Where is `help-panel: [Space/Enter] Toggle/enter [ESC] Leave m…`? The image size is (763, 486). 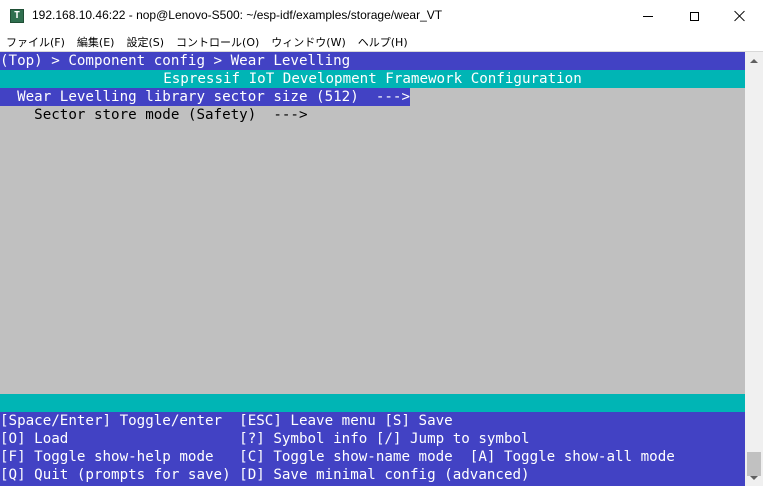 help-panel: [Space/Enter] Toggle/enter [ESC] Leave m… is located at coordinates (372, 449).